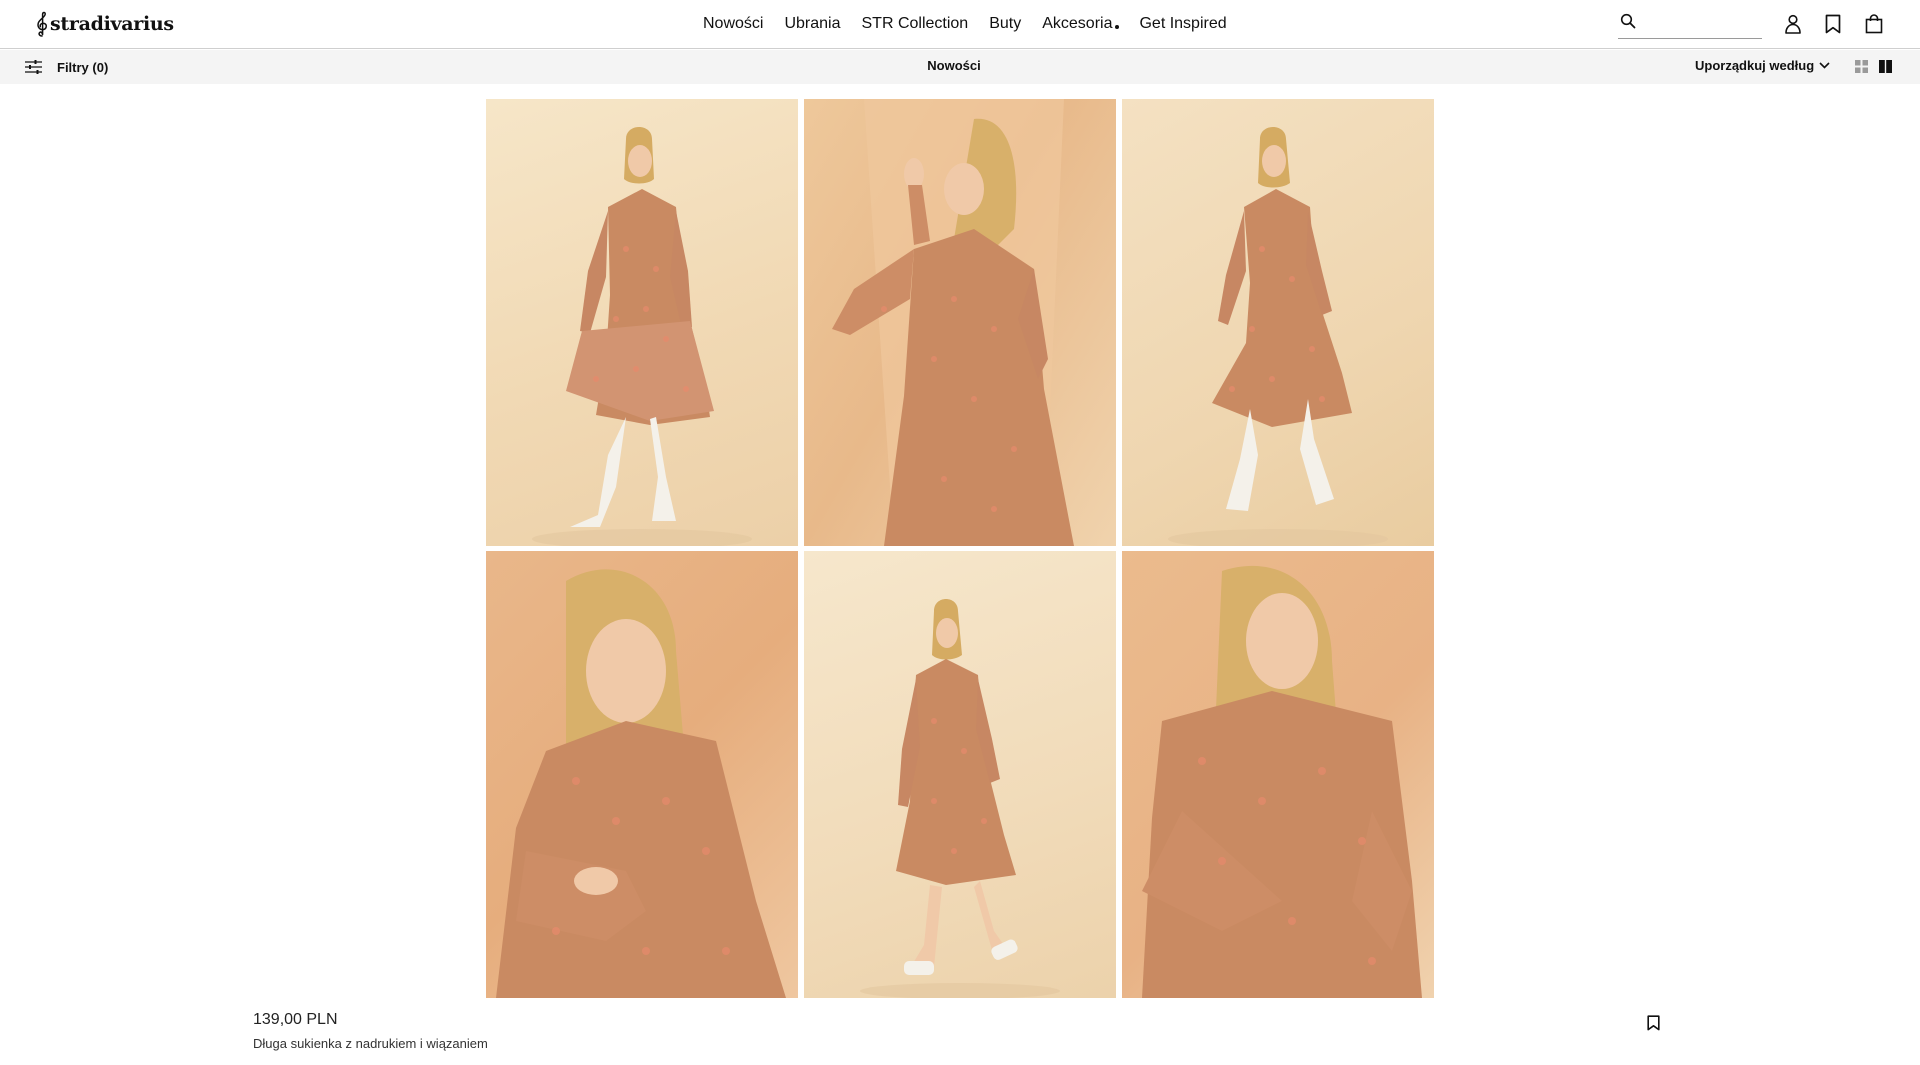 The image size is (1920, 1065). I want to click on sort-dropdown: Uporządkuj według, so click(1762, 65).